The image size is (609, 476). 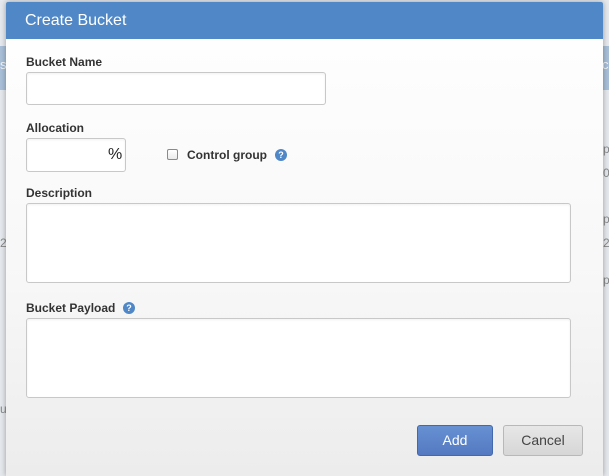 What do you see at coordinates (115, 154) in the screenshot?
I see `percent-suffix: %` at bounding box center [115, 154].